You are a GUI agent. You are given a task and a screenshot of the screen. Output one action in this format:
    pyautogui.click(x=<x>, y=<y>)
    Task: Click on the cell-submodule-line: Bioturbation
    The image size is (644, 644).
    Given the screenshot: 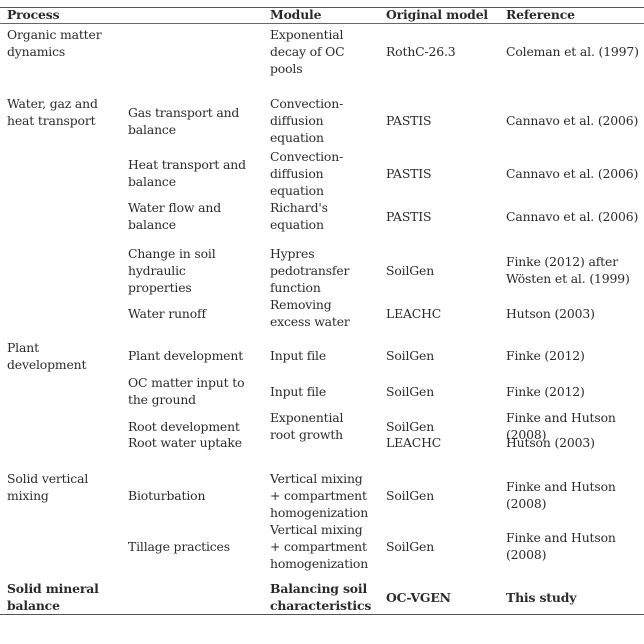 What is the action you would take?
    pyautogui.click(x=167, y=495)
    